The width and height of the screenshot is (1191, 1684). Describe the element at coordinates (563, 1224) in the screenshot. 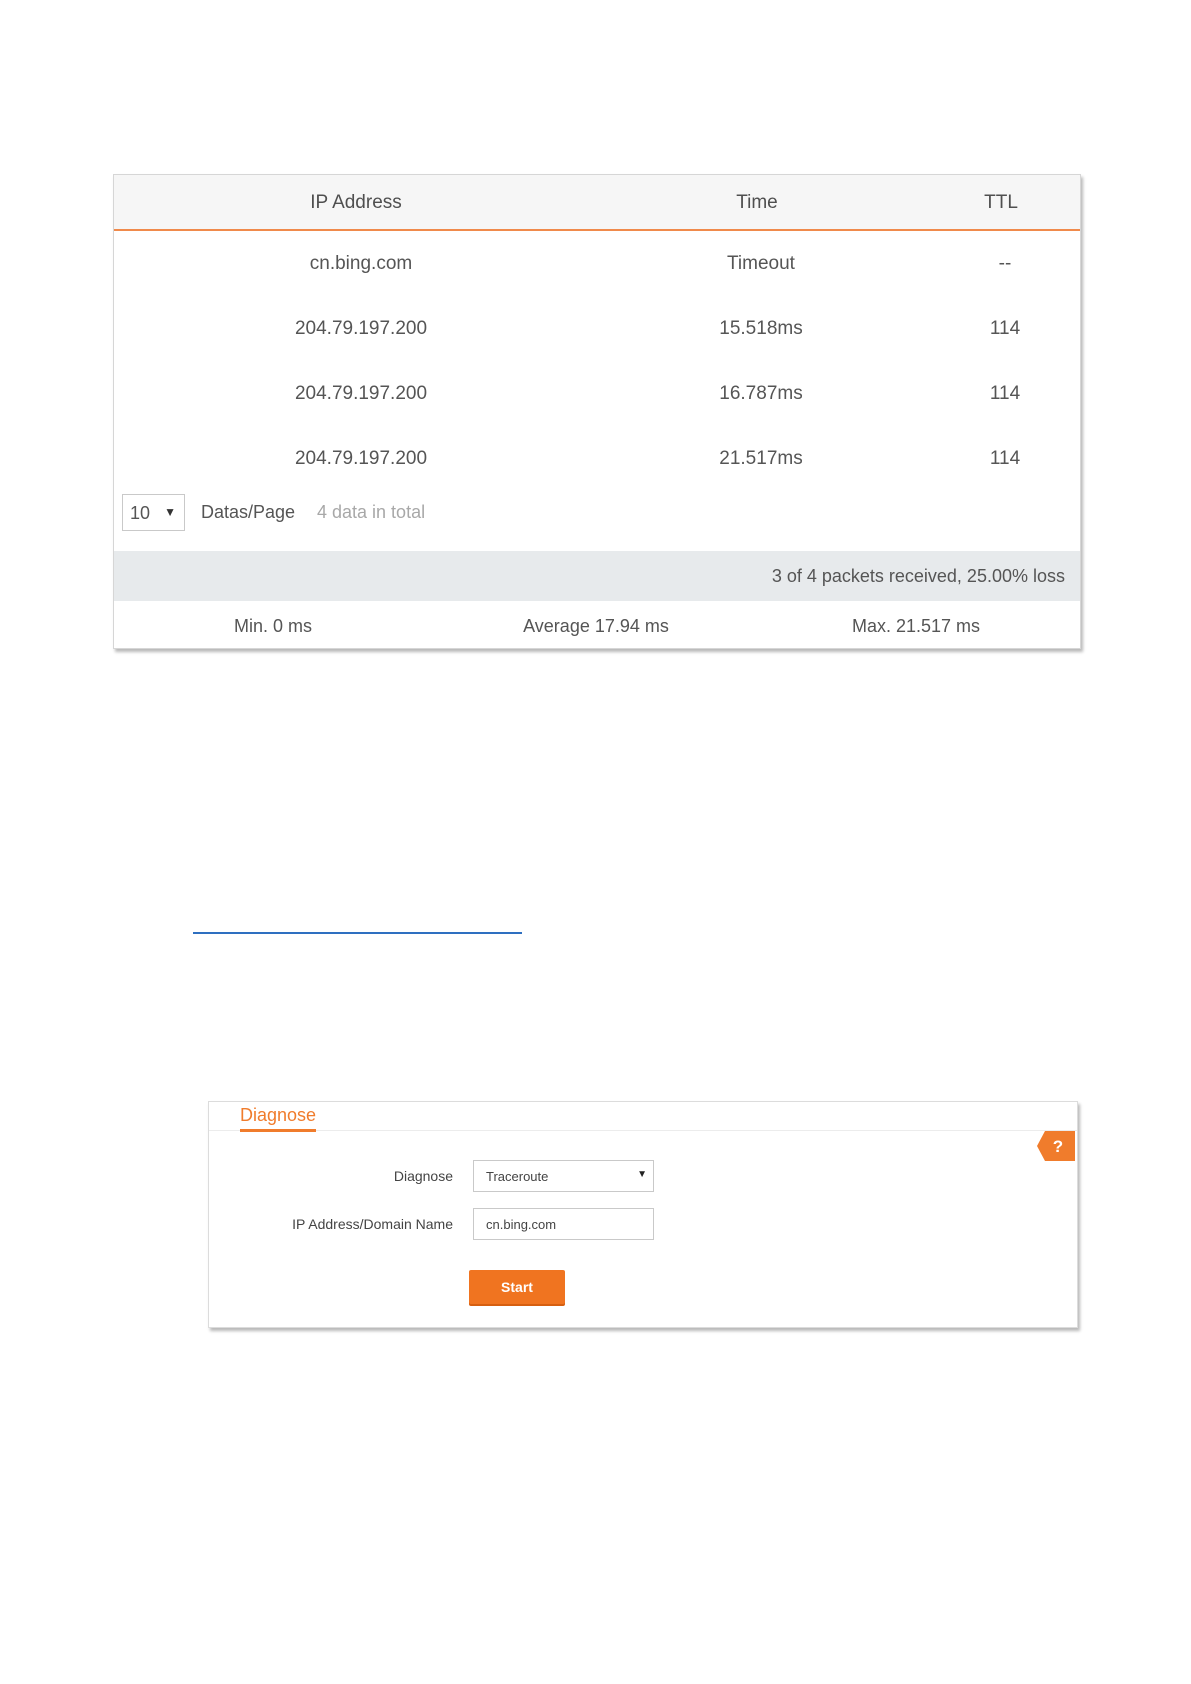

I see `address-input` at that location.